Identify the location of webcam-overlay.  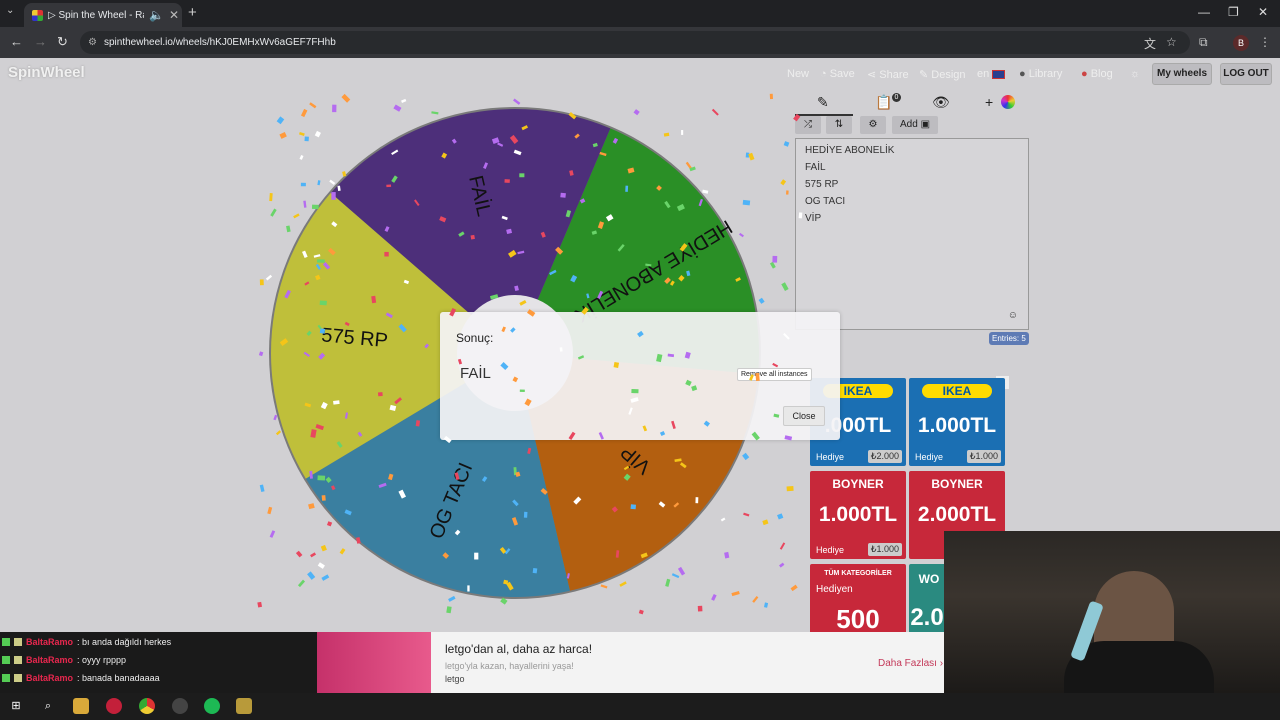
(1112, 612).